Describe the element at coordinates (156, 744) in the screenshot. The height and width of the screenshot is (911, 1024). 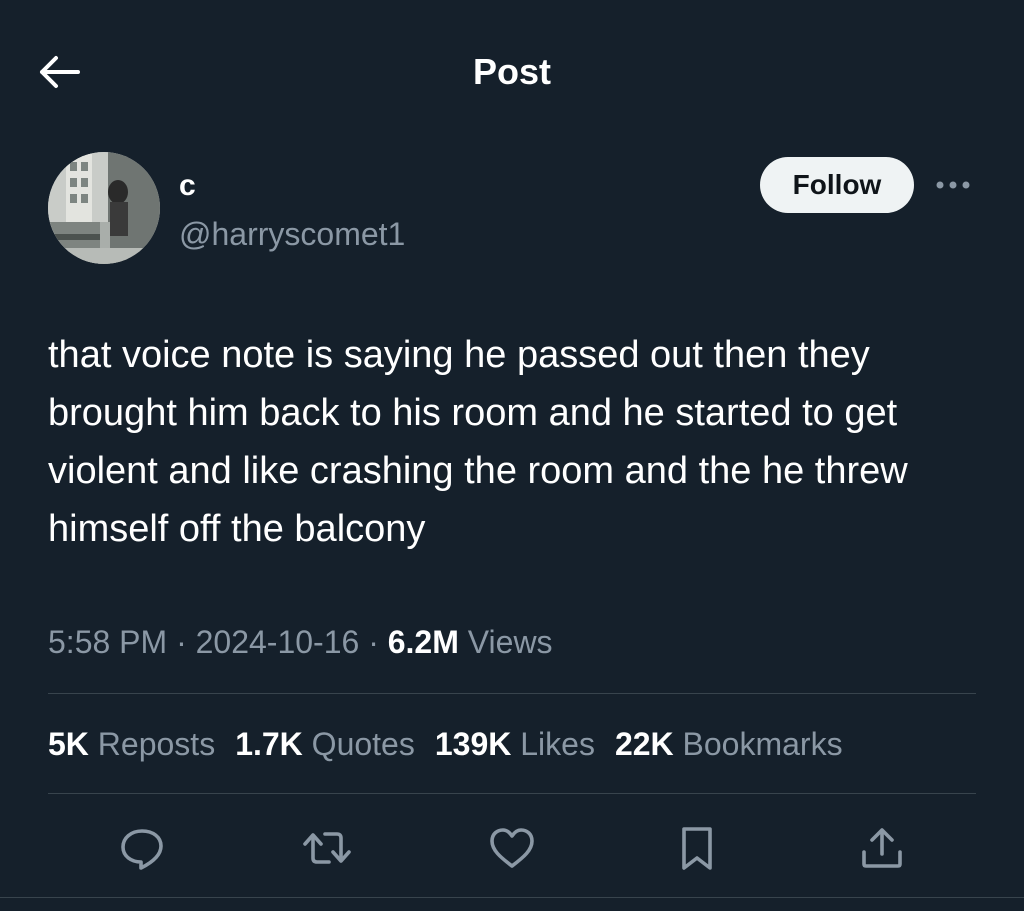
I see `reposts-label: Reposts` at that location.